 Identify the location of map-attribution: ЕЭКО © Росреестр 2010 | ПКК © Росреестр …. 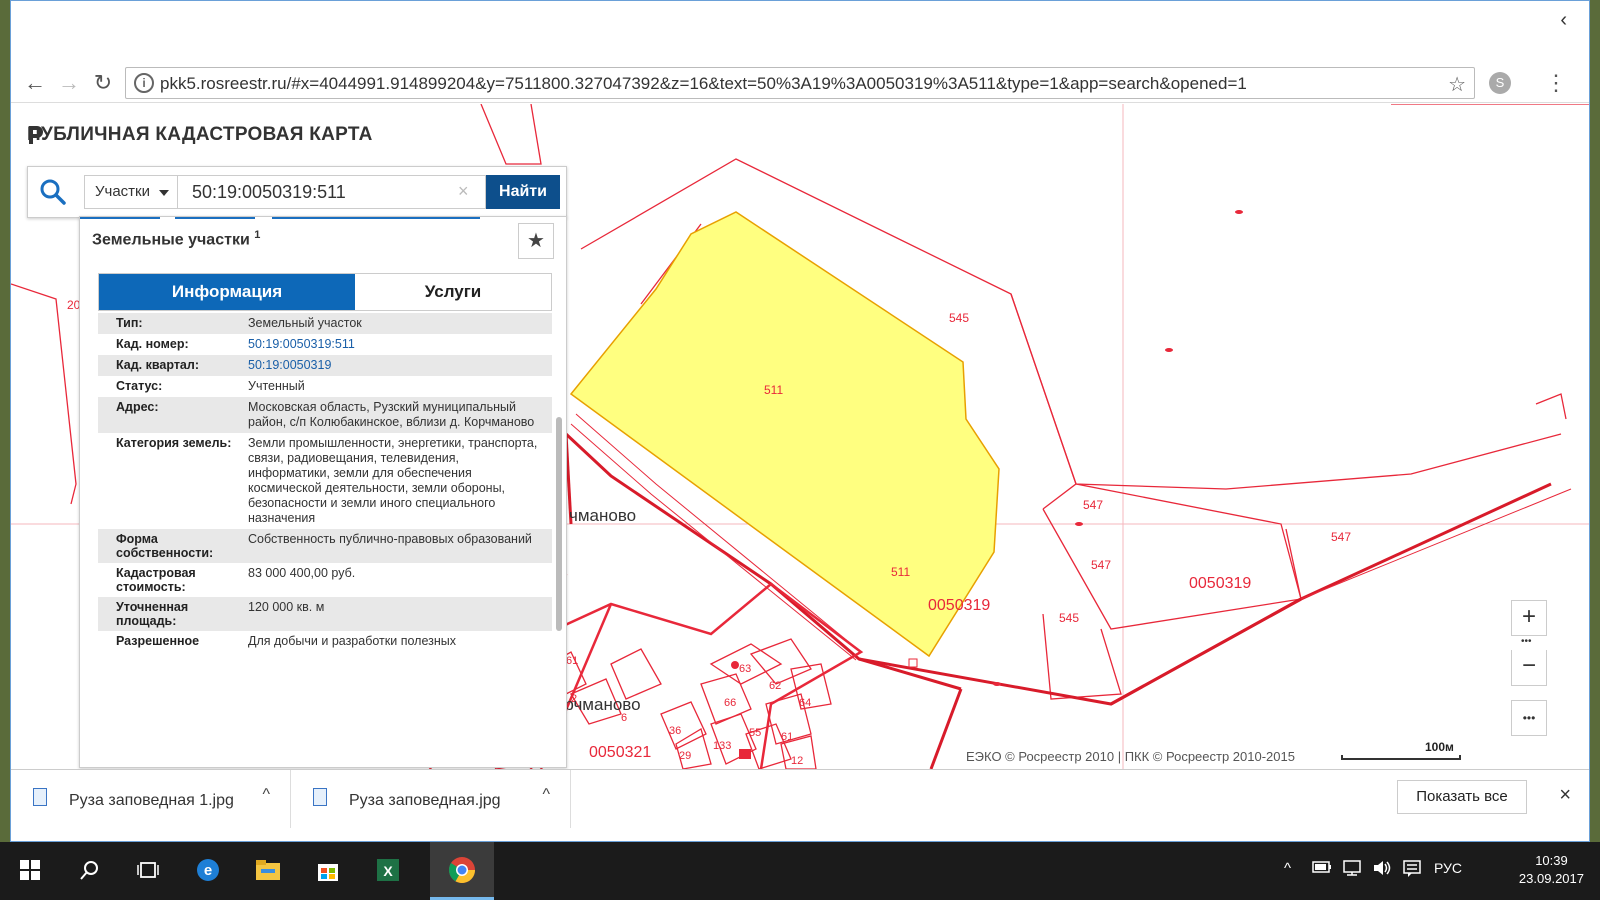
(1130, 756).